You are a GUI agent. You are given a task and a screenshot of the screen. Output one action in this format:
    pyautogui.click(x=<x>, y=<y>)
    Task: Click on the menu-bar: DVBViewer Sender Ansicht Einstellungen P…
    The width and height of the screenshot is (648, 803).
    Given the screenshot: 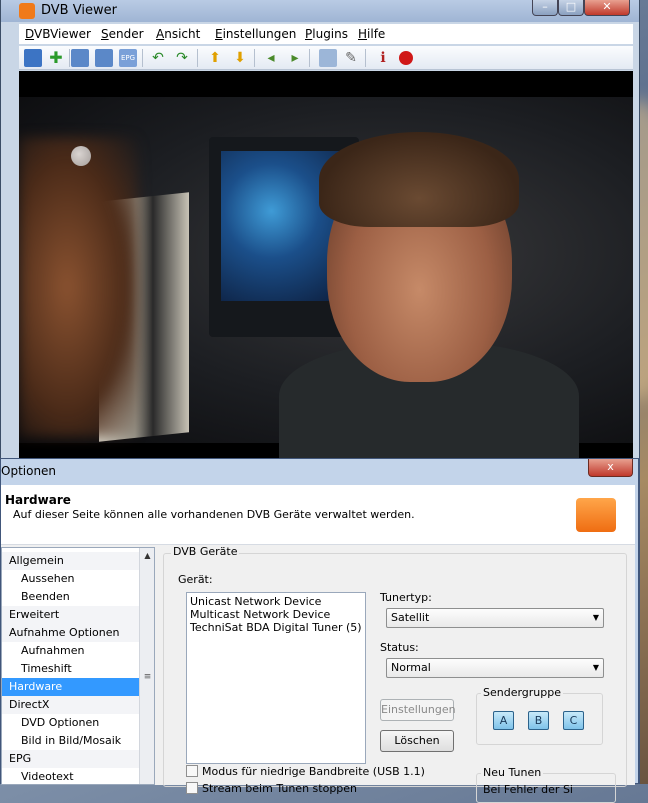 What is the action you would take?
    pyautogui.click(x=326, y=34)
    